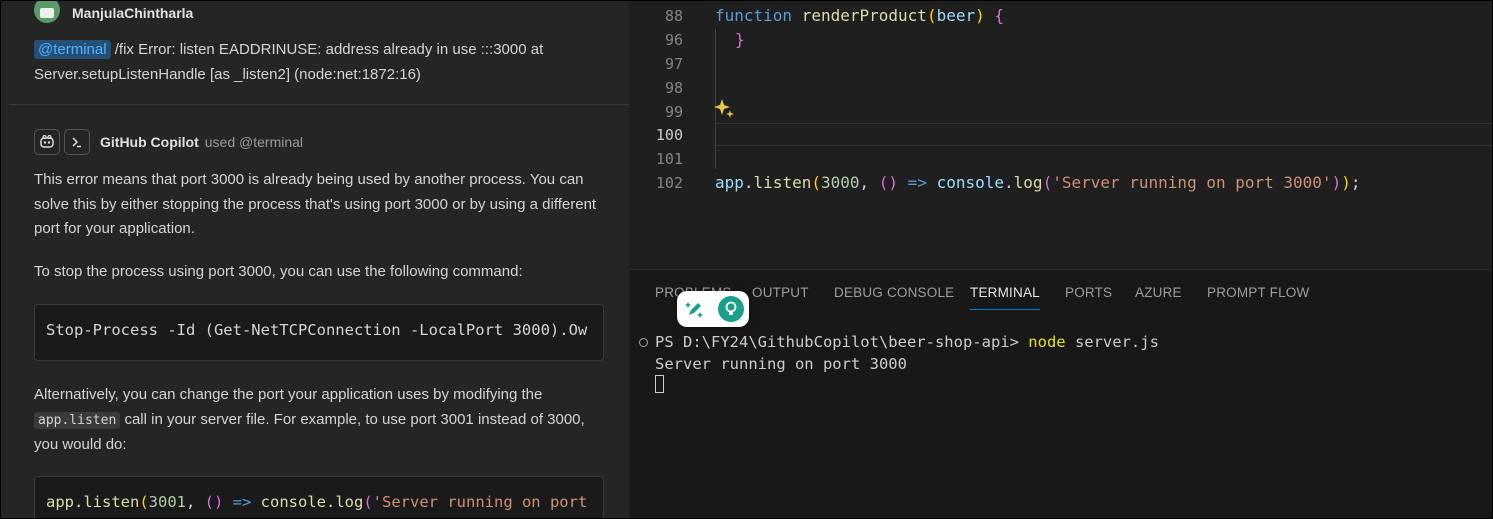 This screenshot has height=519, width=1493. I want to click on command-decoration-icon, so click(643, 342).